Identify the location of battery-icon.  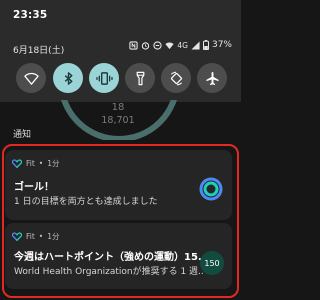
(205, 45).